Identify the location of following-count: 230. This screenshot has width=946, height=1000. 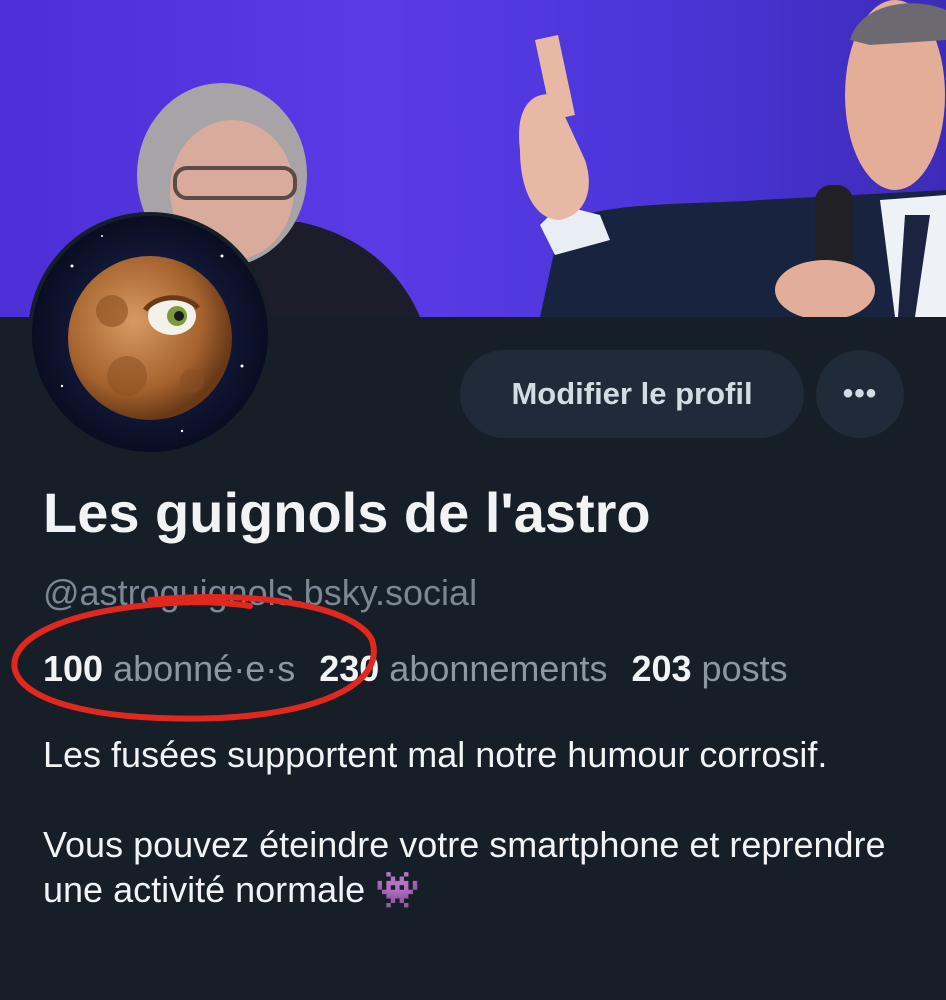
(349, 668).